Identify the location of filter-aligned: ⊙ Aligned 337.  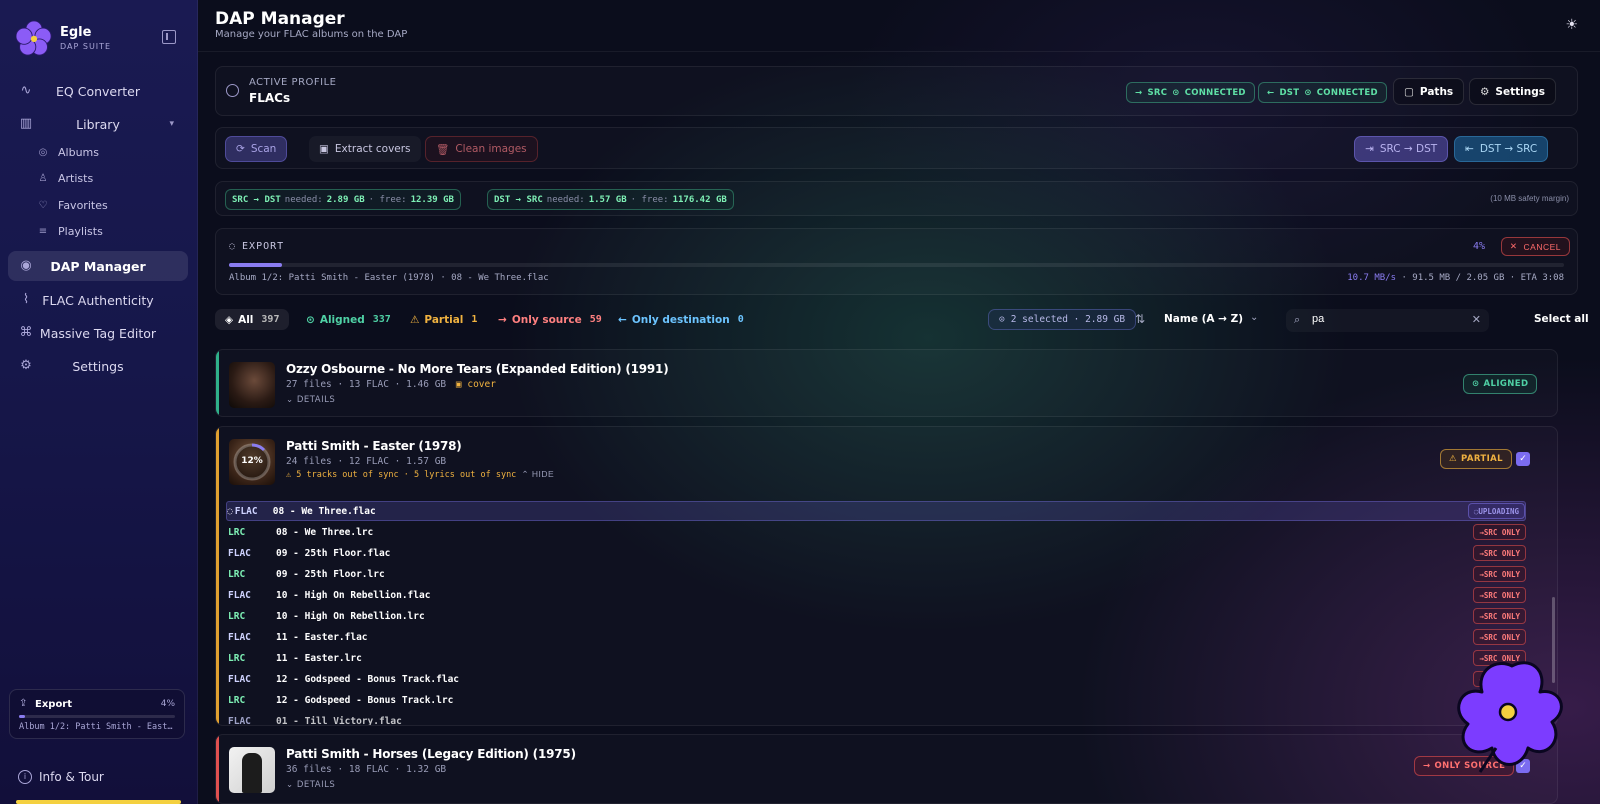
(348, 319).